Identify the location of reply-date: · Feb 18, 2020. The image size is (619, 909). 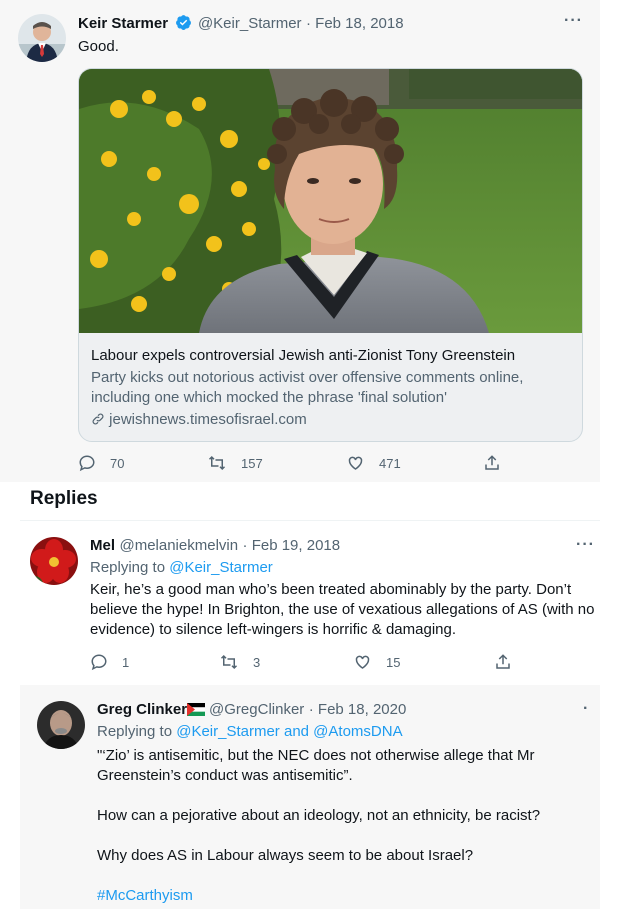
(358, 709).